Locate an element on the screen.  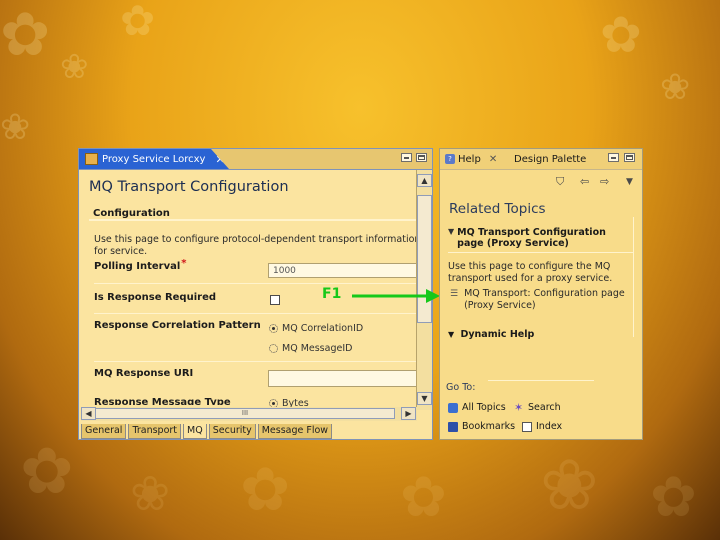
index-icon is located at coordinates (527, 426).